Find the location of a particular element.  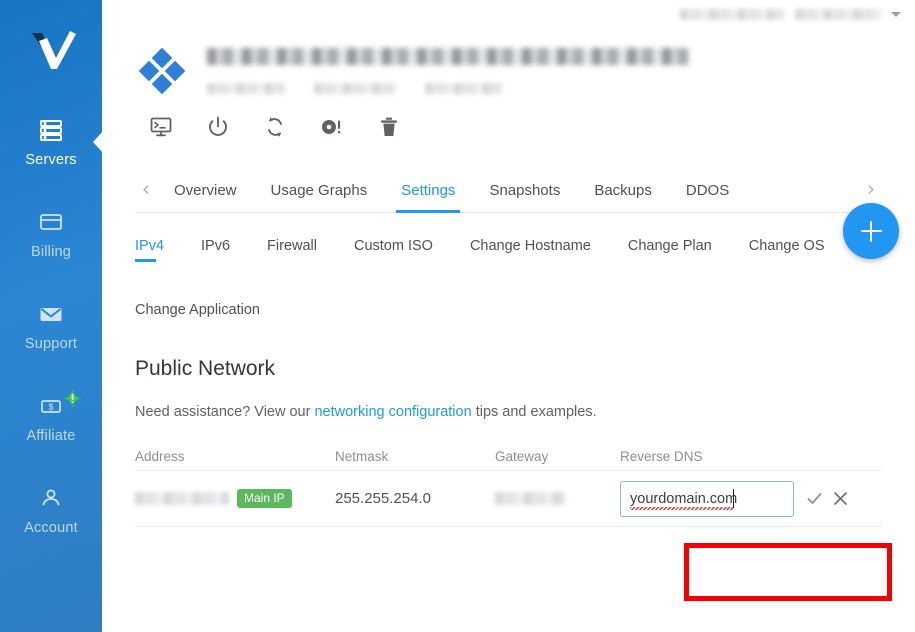

iso-button is located at coordinates (332, 127).